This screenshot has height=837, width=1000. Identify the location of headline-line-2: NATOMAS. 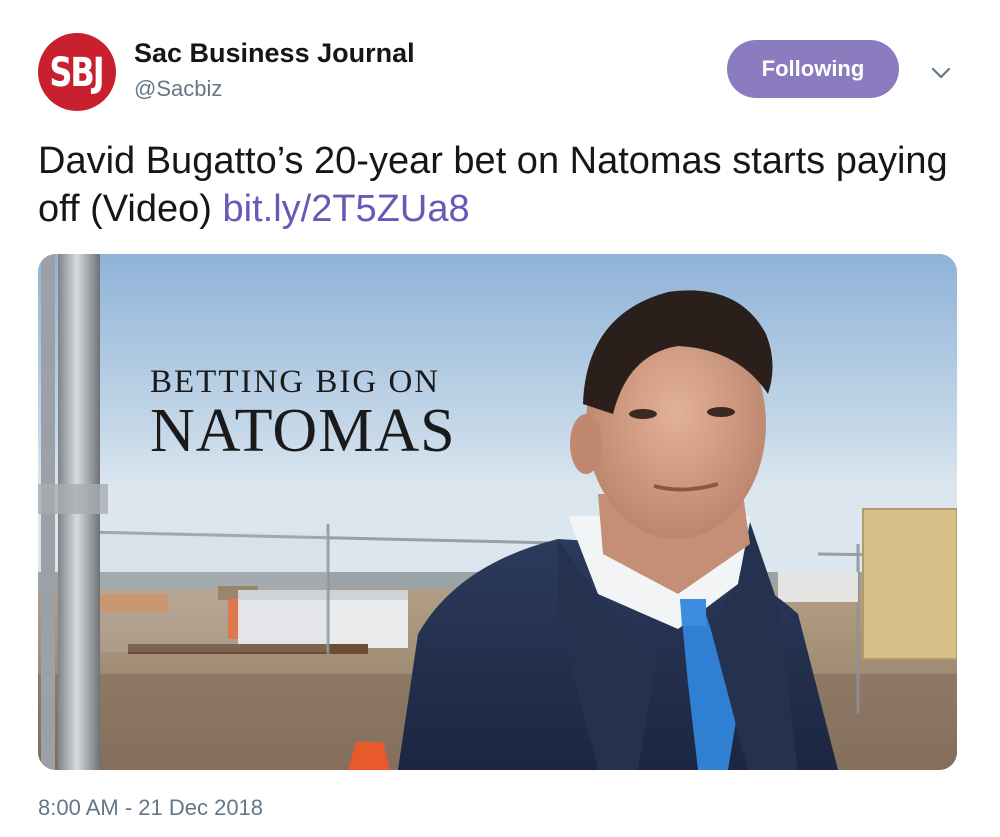
(303, 431).